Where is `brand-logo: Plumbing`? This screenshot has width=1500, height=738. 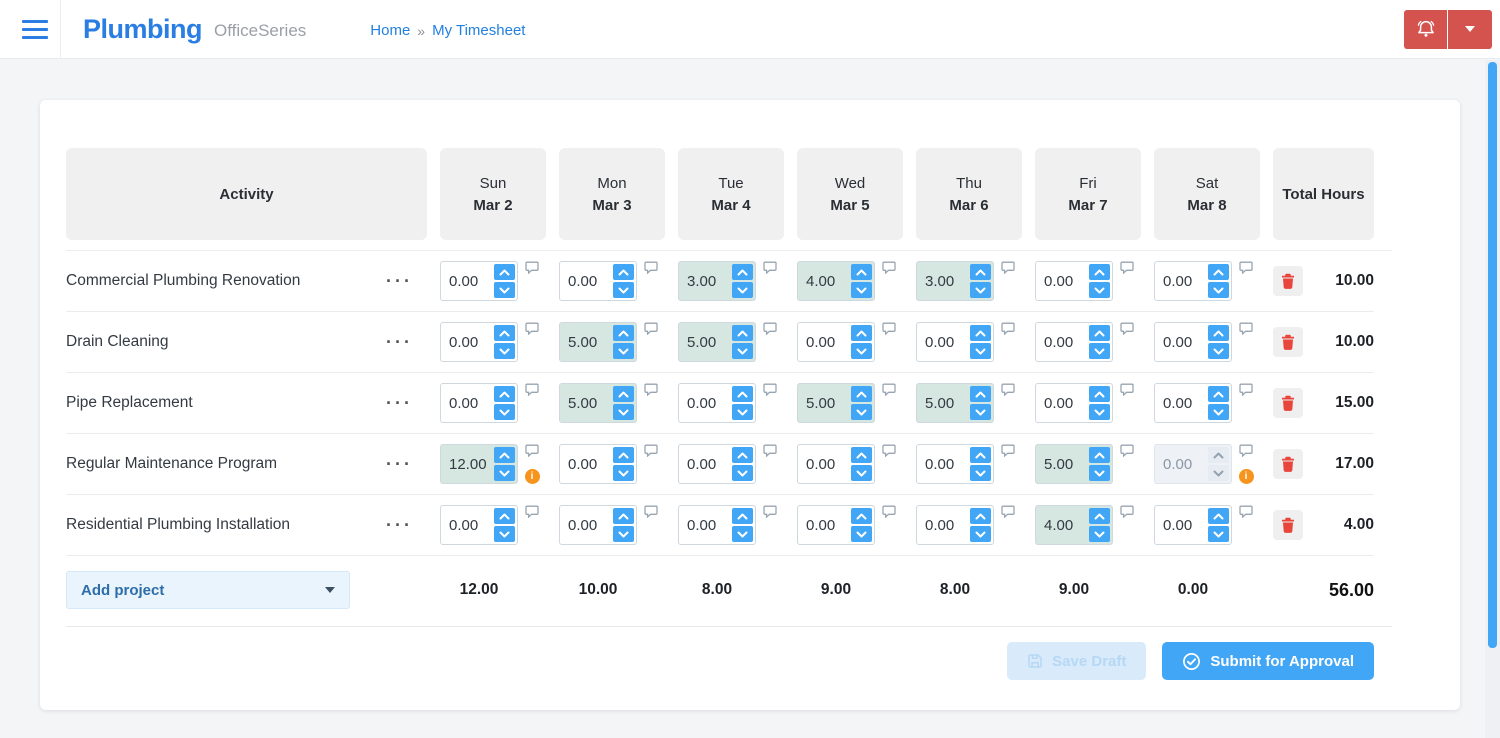 brand-logo: Plumbing is located at coordinates (143, 29).